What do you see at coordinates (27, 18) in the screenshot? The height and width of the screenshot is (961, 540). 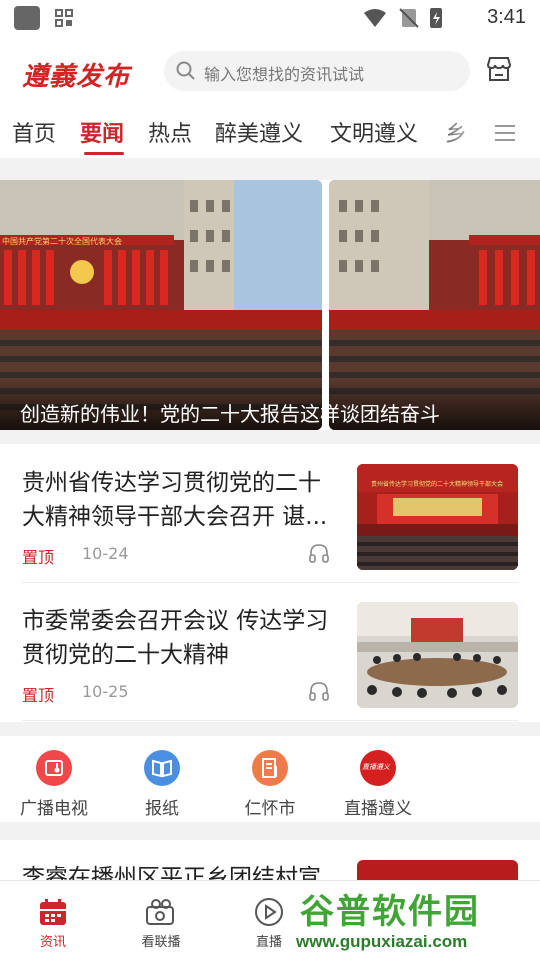 I see `app-notification-icon` at bounding box center [27, 18].